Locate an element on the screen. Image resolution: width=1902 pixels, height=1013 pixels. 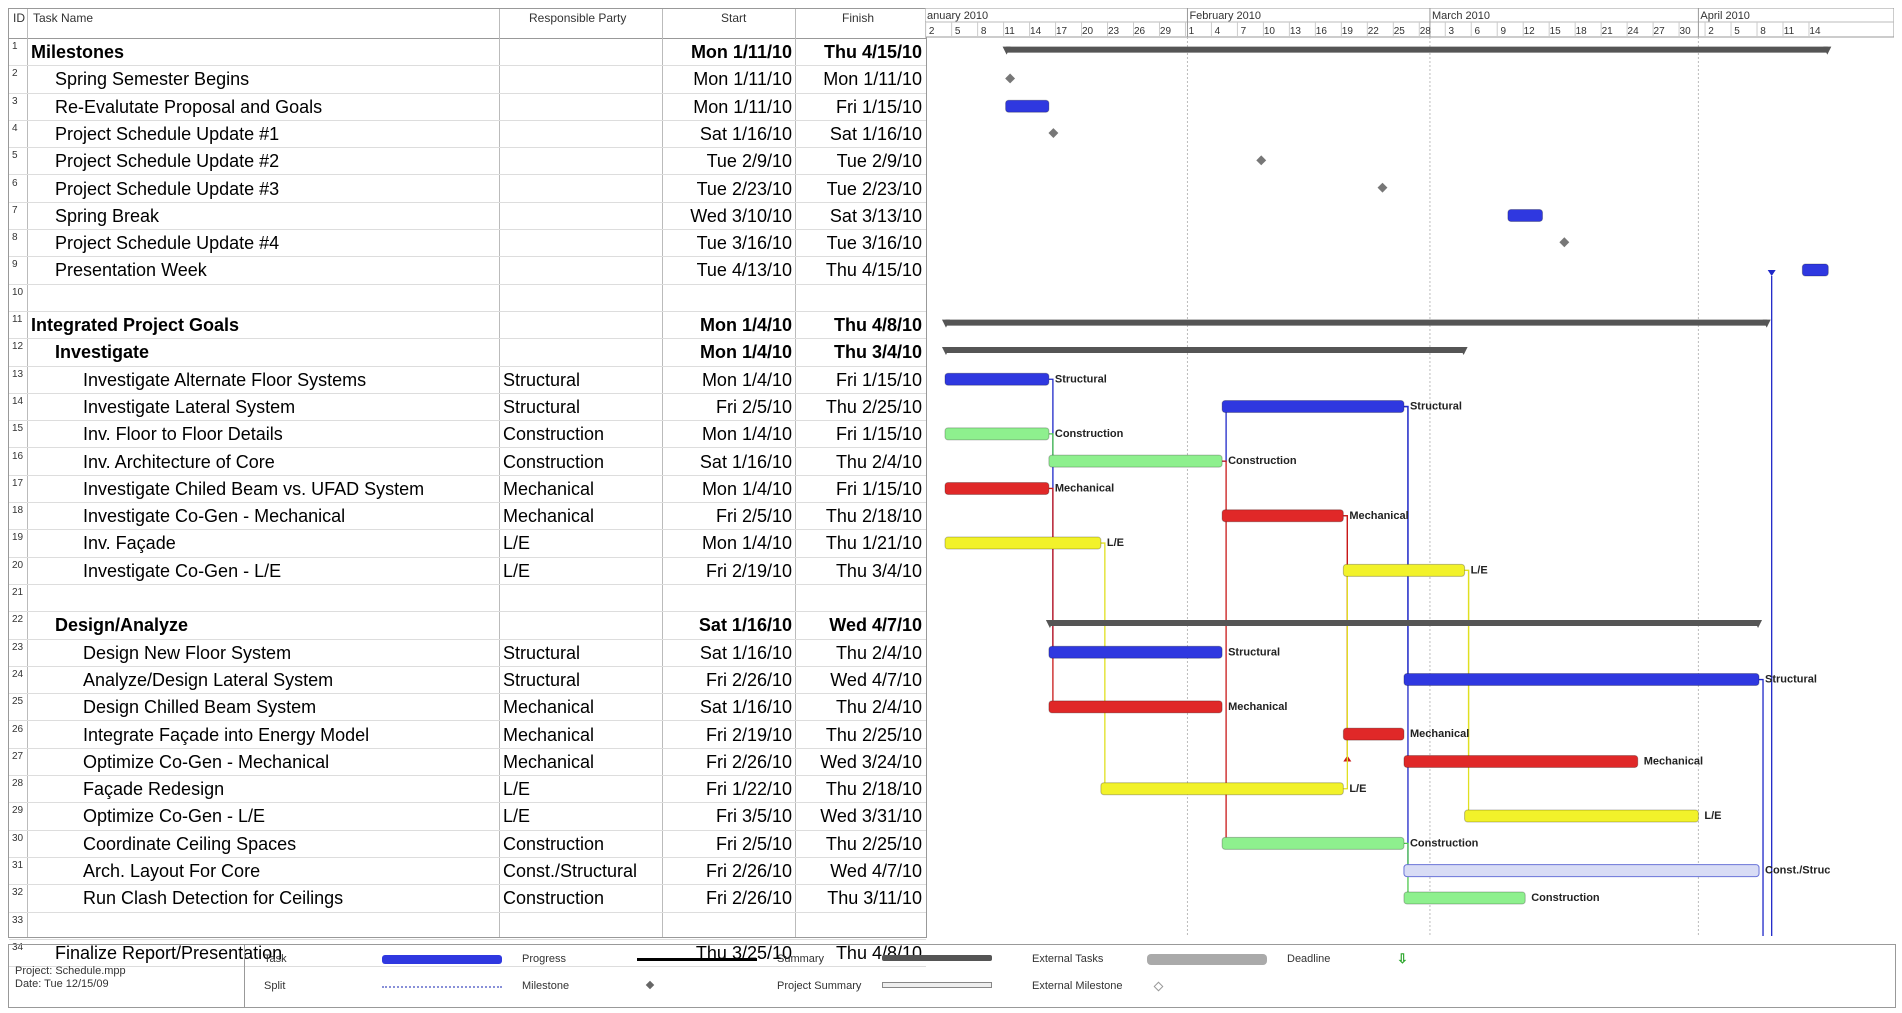
month-label: February 2010 is located at coordinates (1225, 16).